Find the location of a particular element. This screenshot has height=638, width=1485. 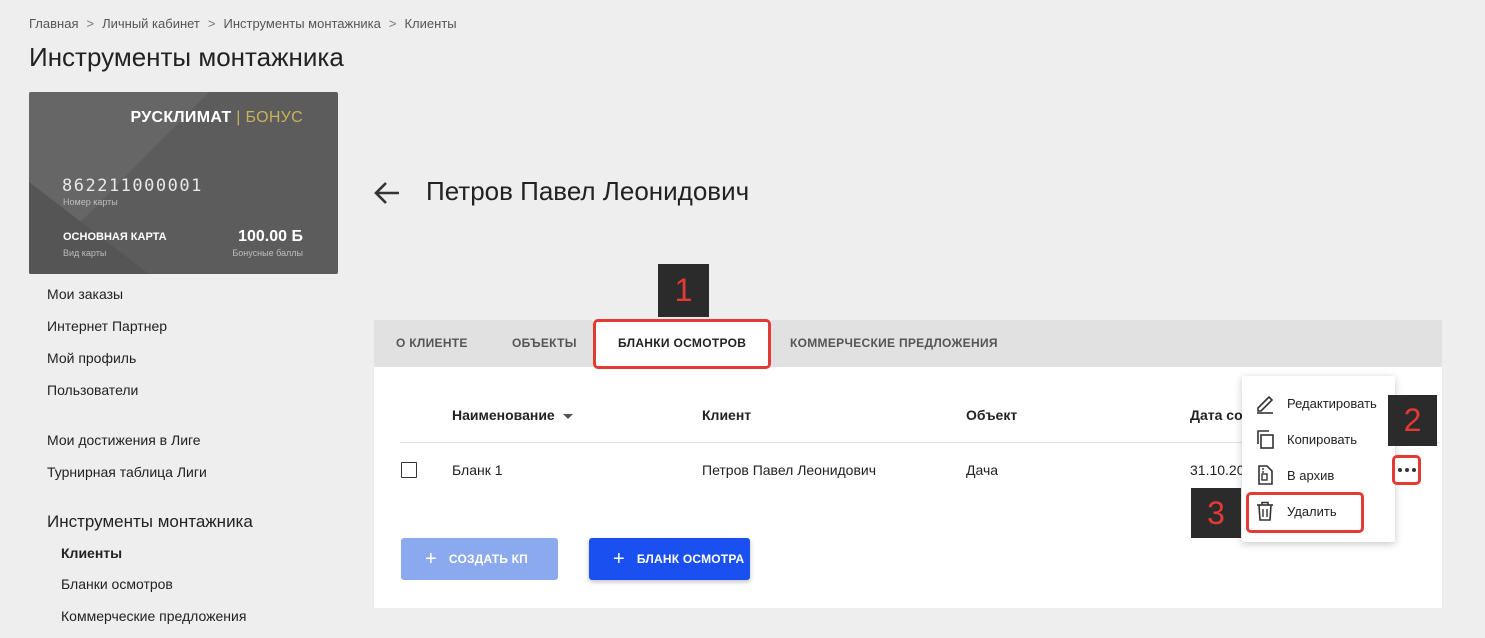

menu-item-archive: В архив is located at coordinates (1318, 475).